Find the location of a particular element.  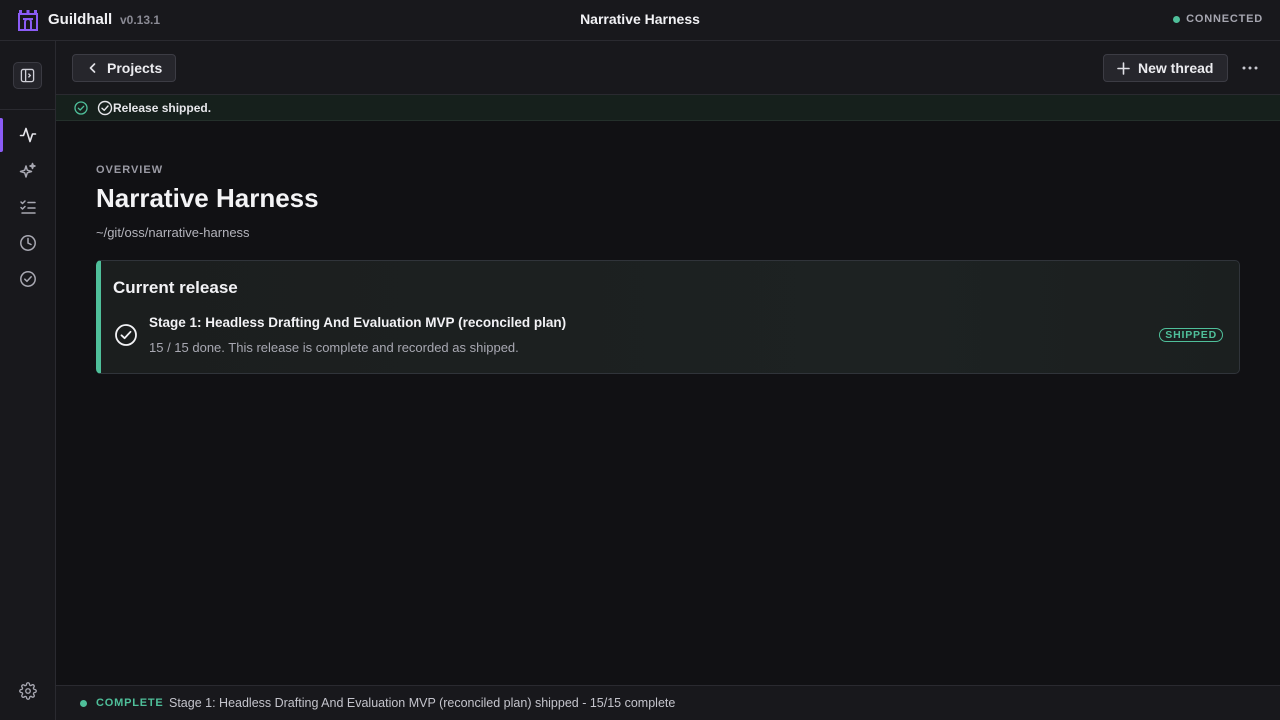

sidebar-item-tasks is located at coordinates (27, 207).